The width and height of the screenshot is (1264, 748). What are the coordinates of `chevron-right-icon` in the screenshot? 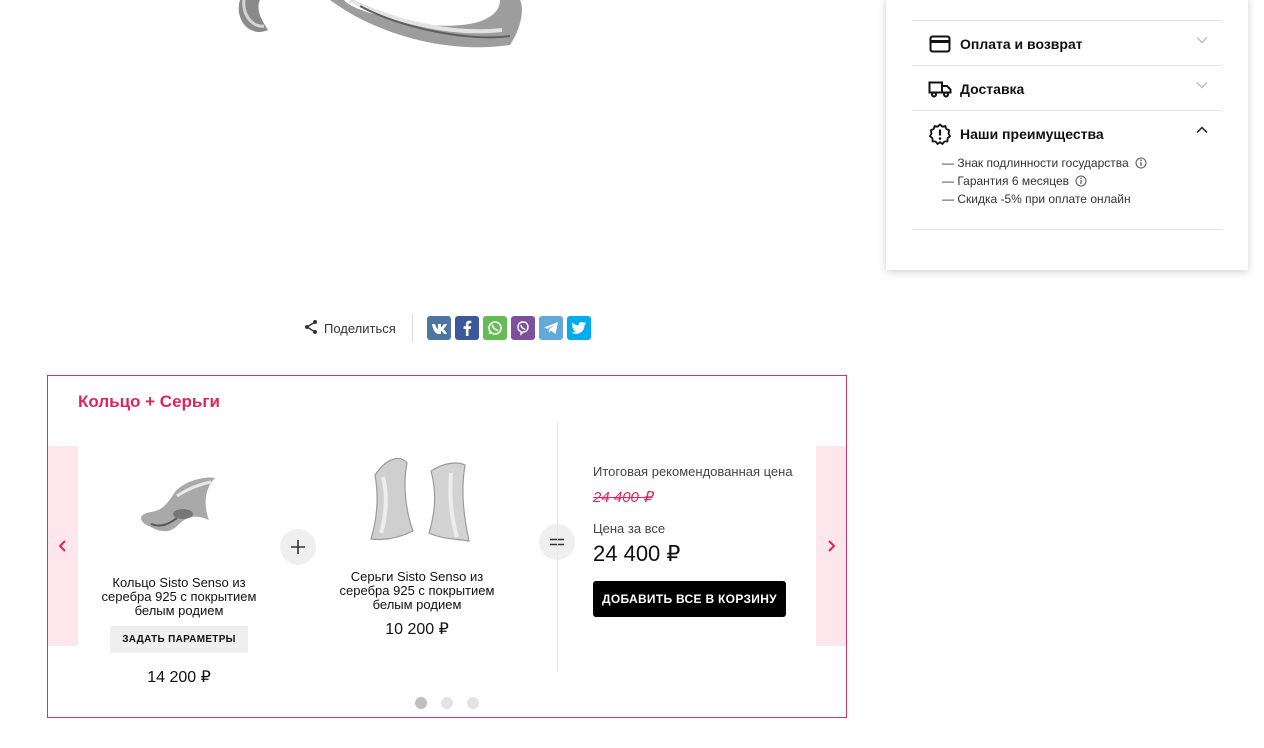 It's located at (832, 546).